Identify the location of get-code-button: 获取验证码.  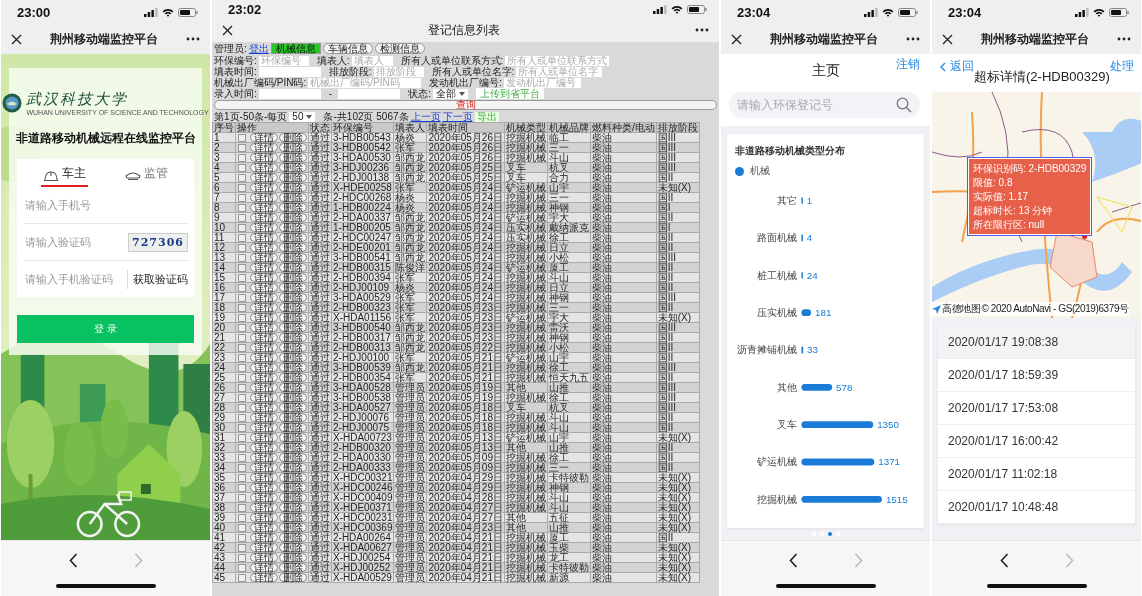
(157, 279).